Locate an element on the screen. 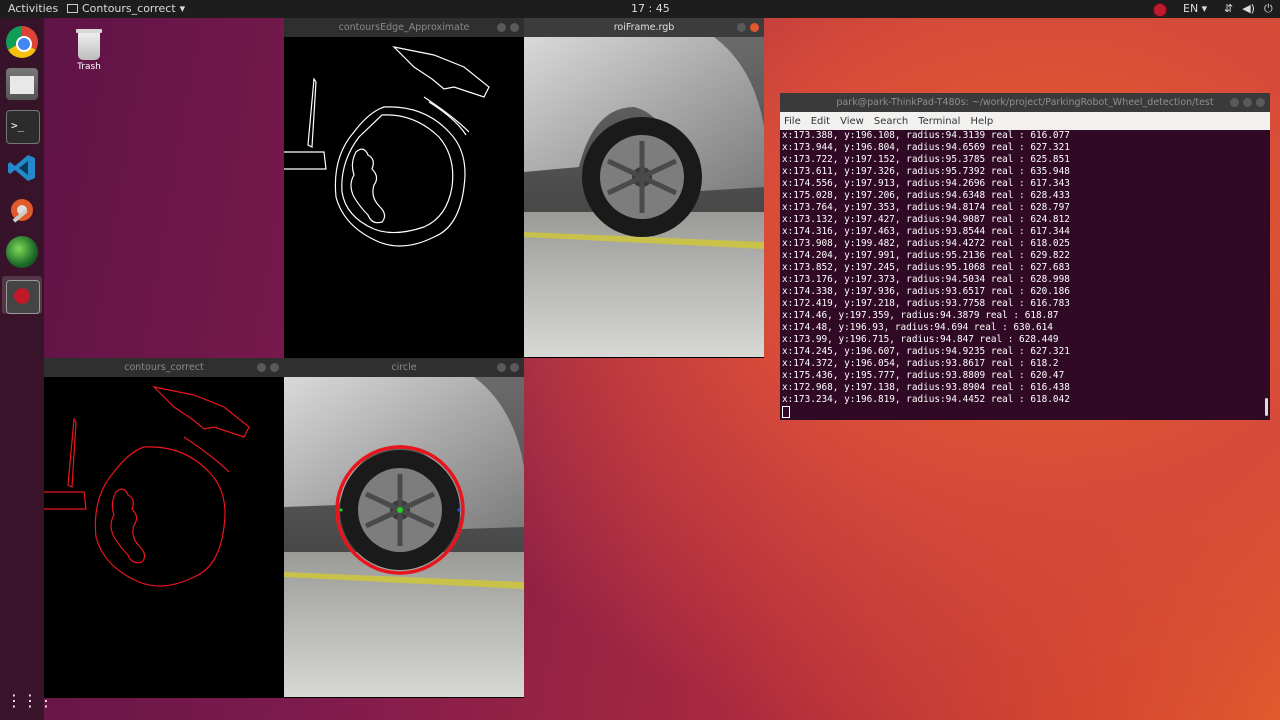 The width and height of the screenshot is (1280, 720). clock: 17 : 45 is located at coordinates (650, 8).